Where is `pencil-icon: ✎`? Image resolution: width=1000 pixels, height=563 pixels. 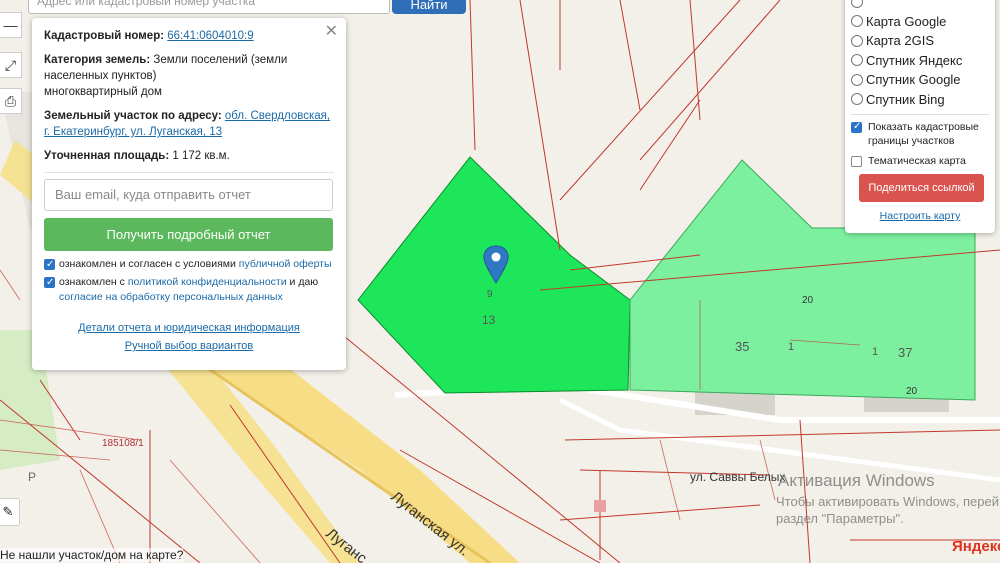
pencil-icon: ✎ is located at coordinates (10, 512).